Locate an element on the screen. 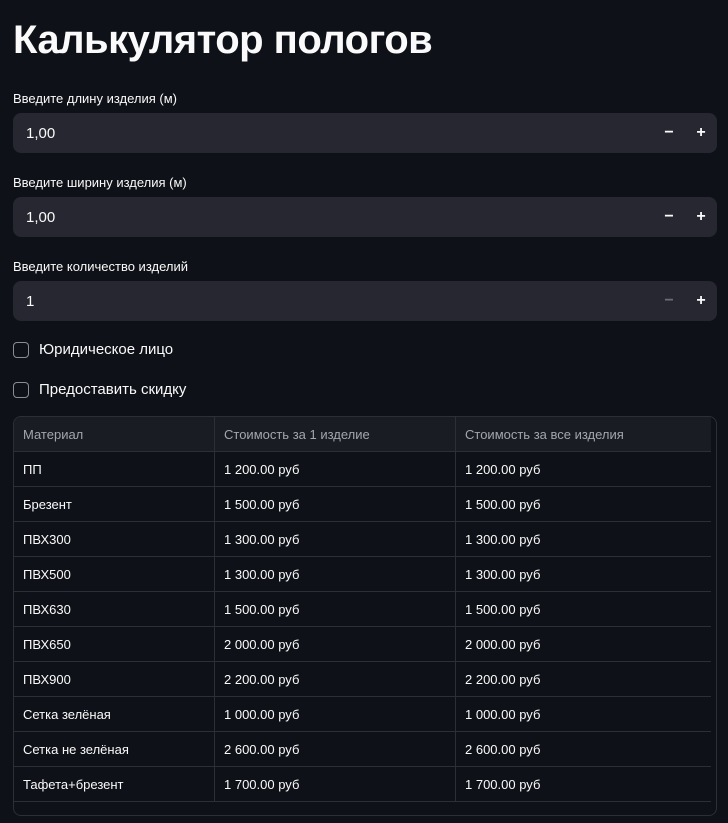 Image resolution: width=728 pixels, height=823 pixels. cell-total-cost: 2 200.00 руб is located at coordinates (583, 679).